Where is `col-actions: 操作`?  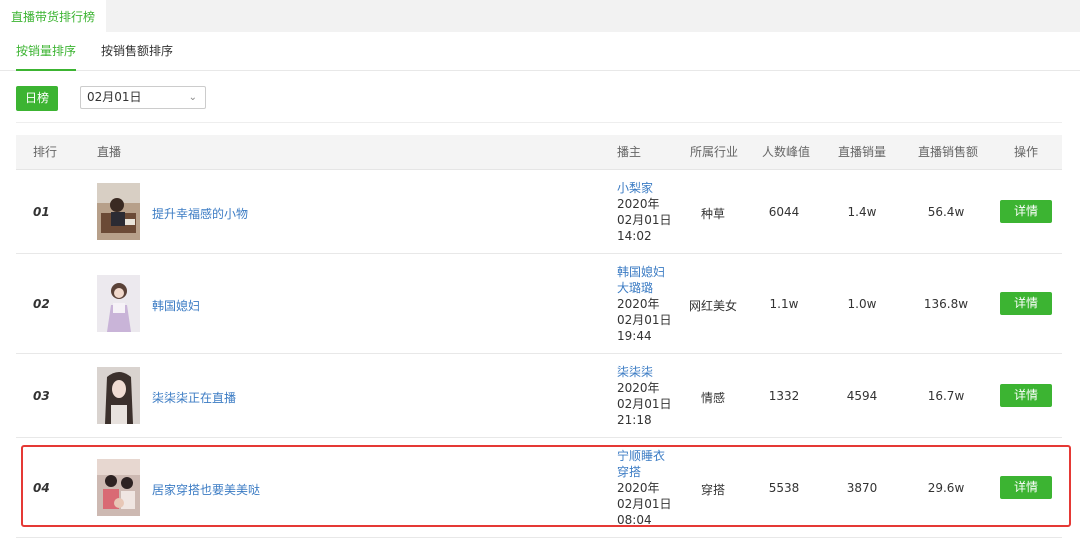 col-actions: 操作 is located at coordinates (1026, 152).